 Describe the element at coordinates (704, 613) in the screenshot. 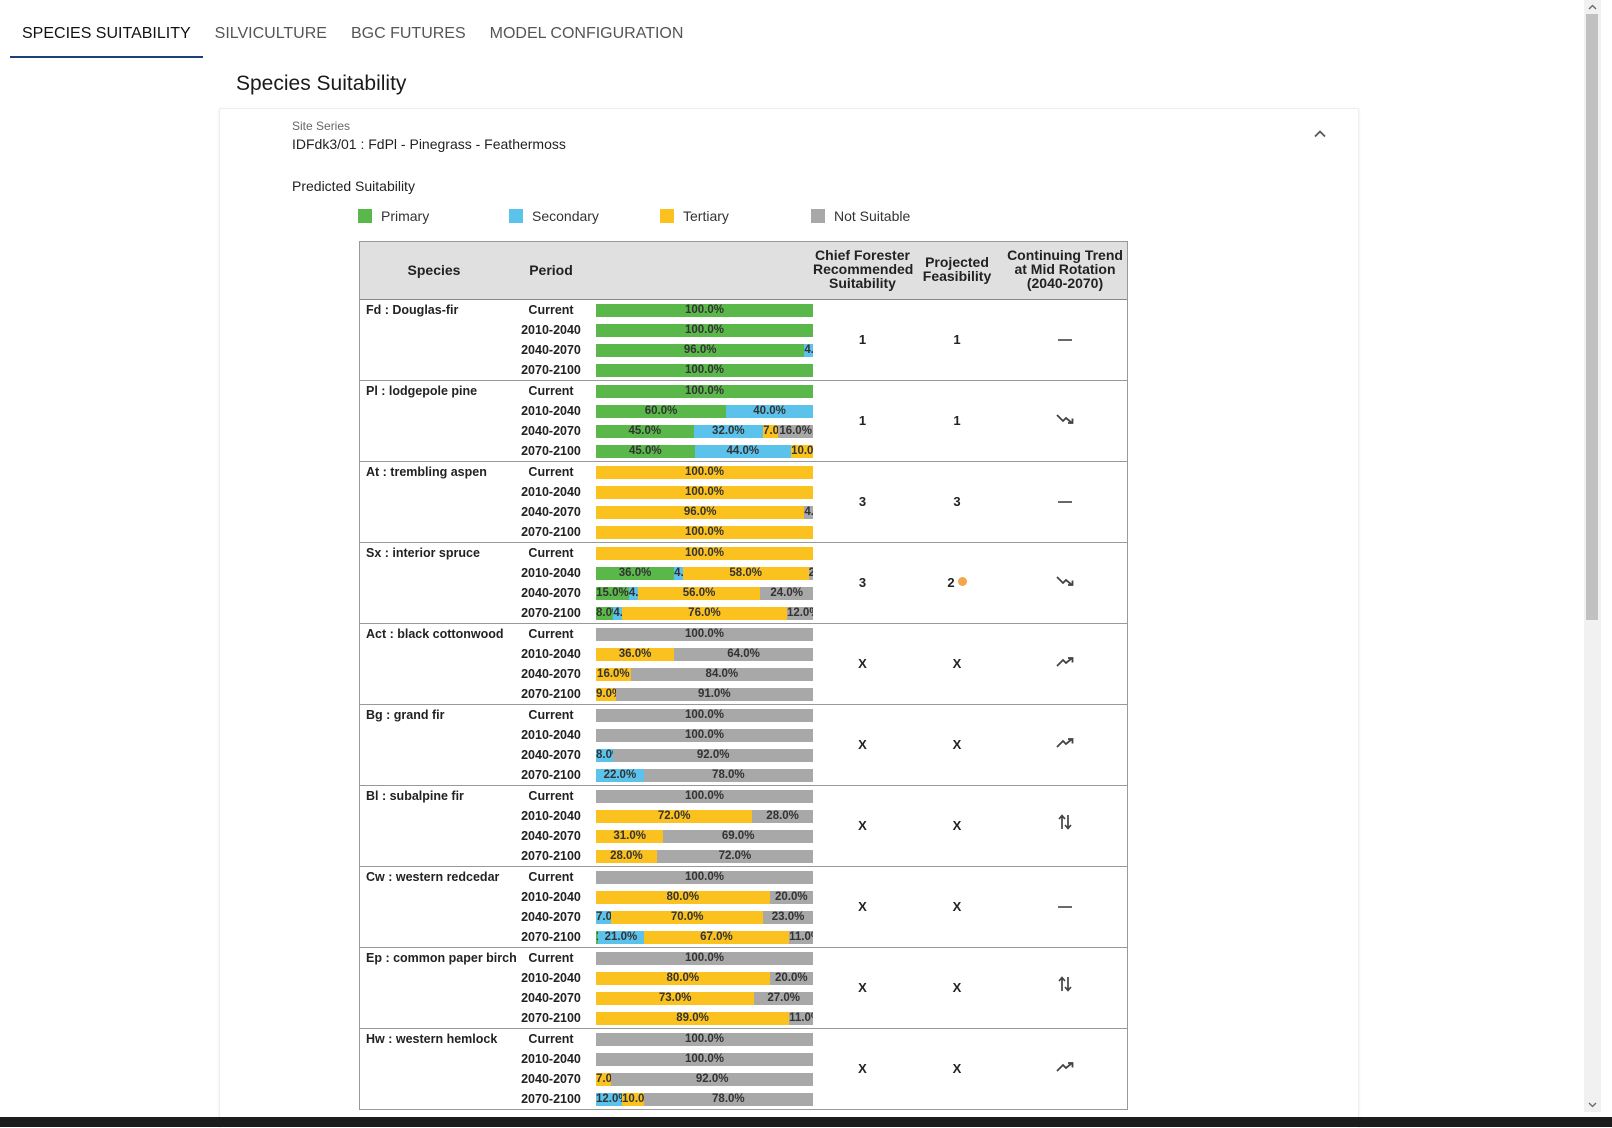

I see `suitability-segment: 76.0%` at that location.